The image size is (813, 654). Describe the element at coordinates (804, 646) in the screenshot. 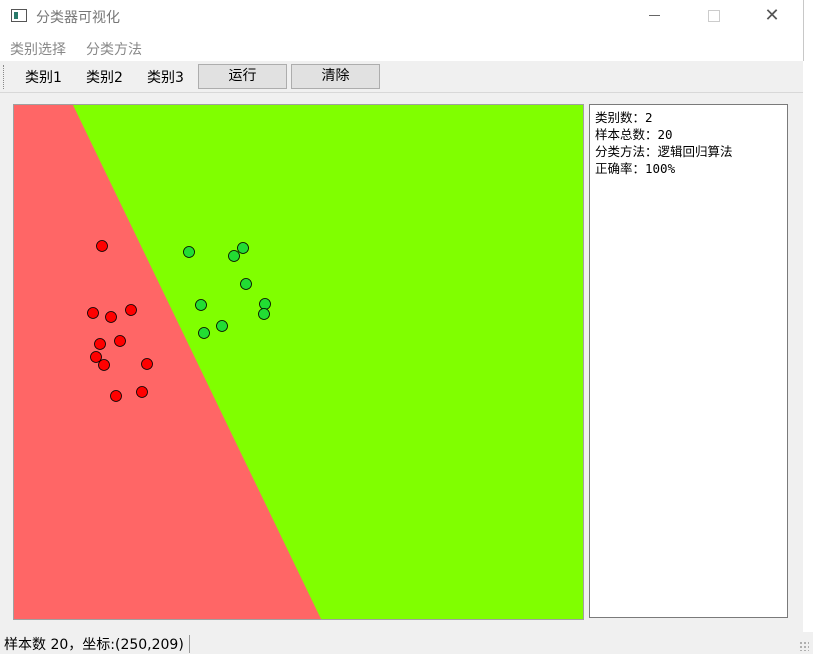

I see `size-grip` at that location.